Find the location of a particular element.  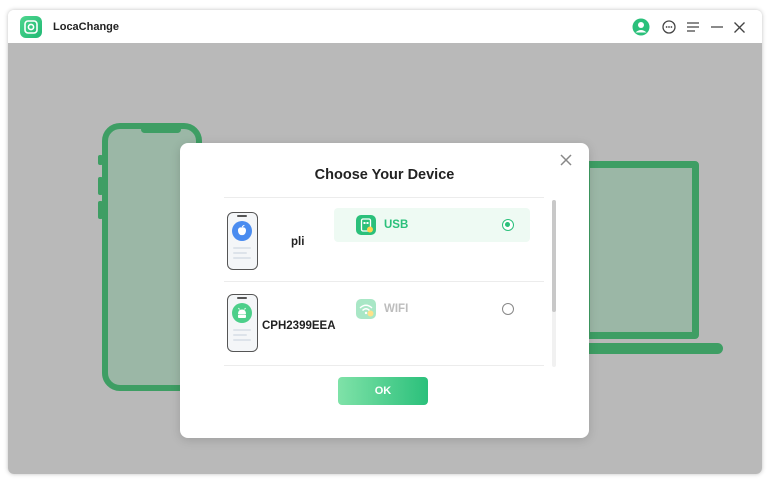

device-row: pli USB is located at coordinates (384, 239).